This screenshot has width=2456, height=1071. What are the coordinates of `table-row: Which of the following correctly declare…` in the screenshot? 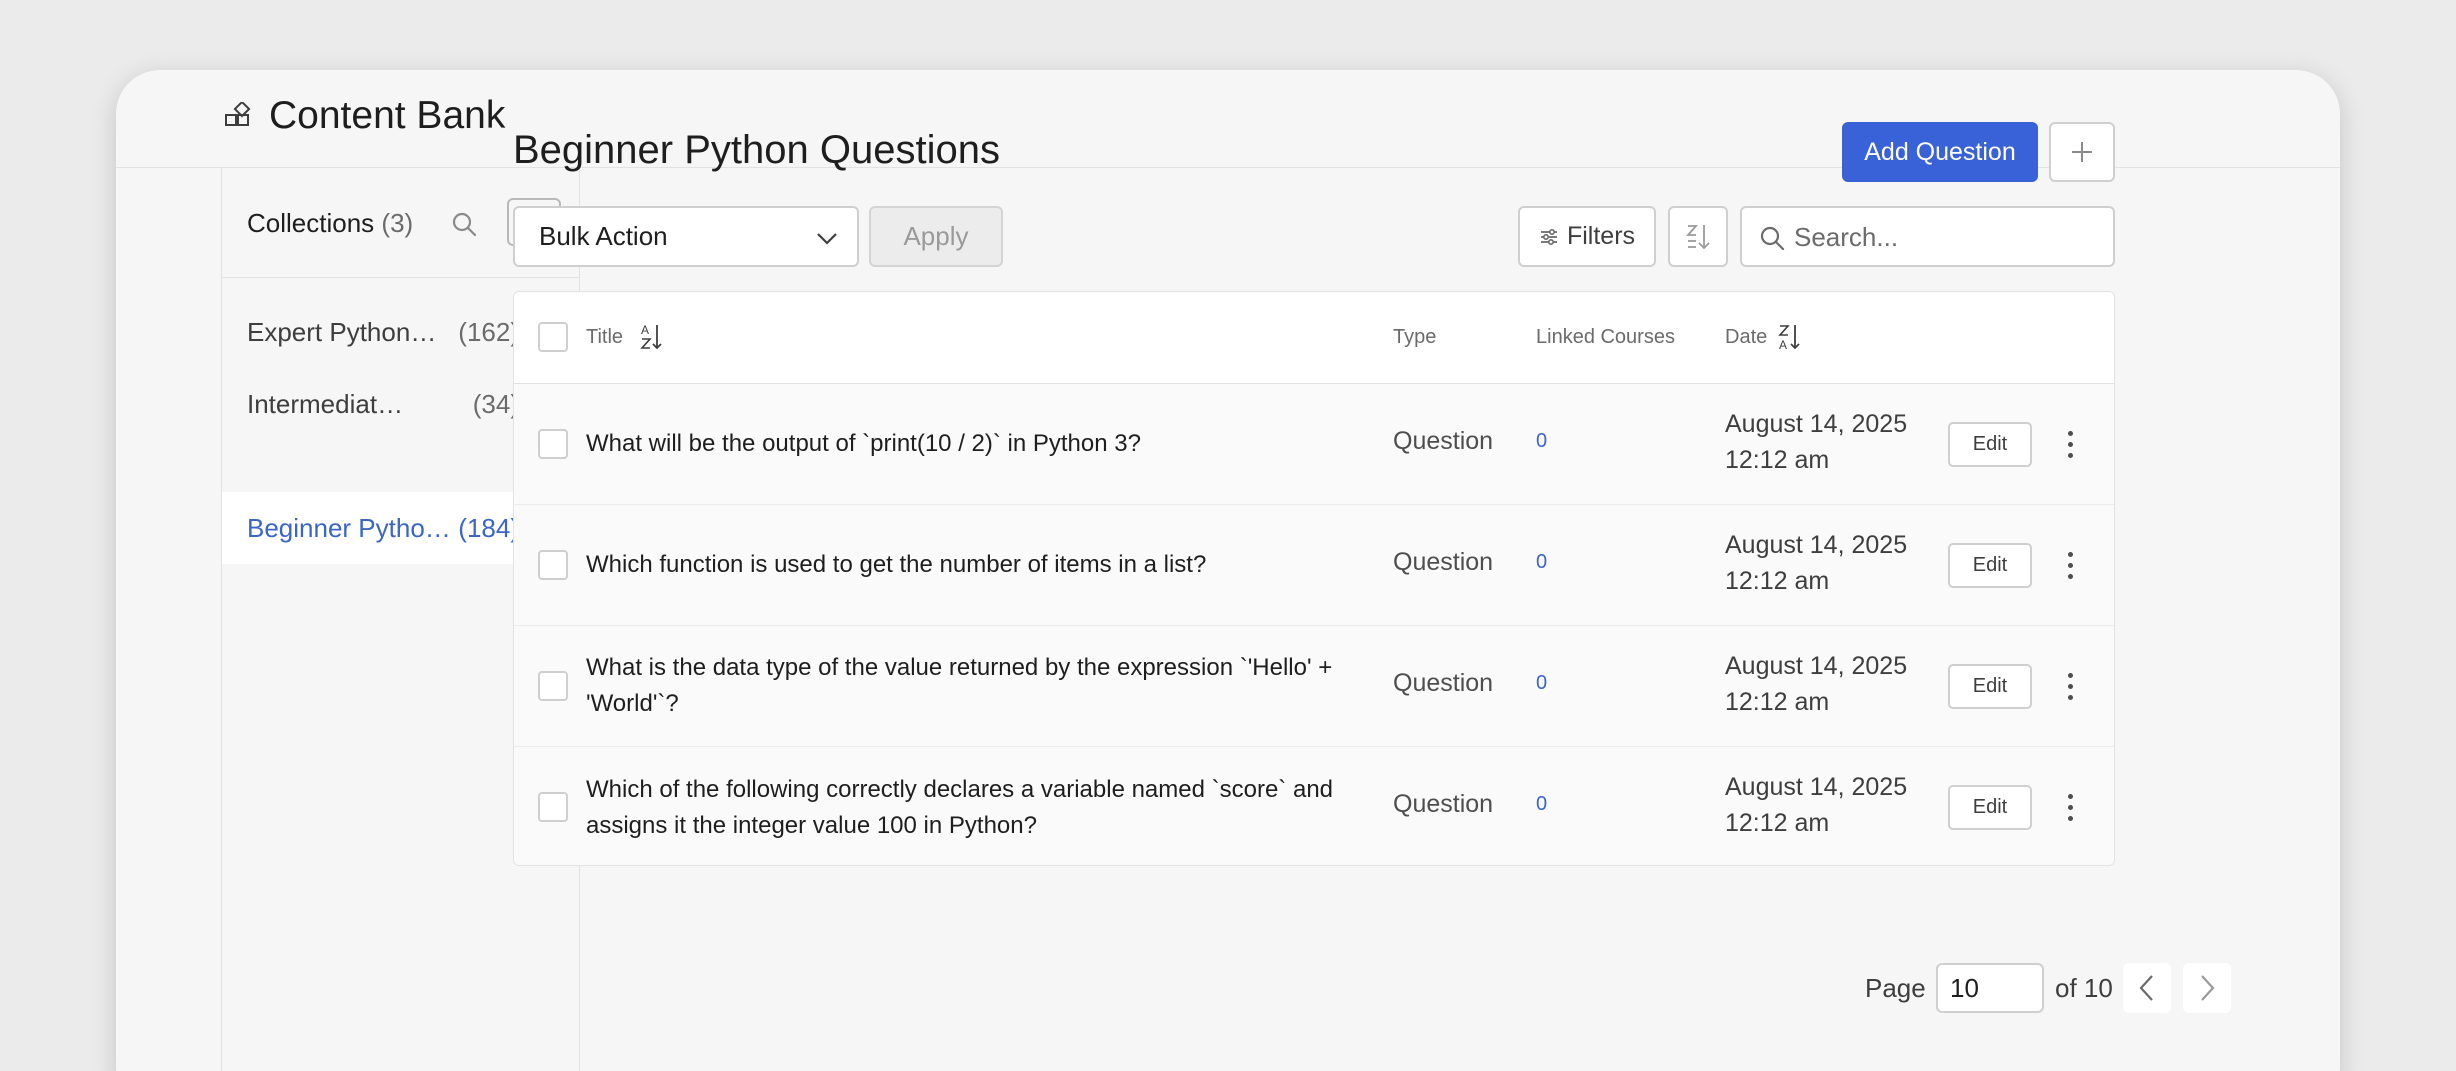 It's located at (1314, 806).